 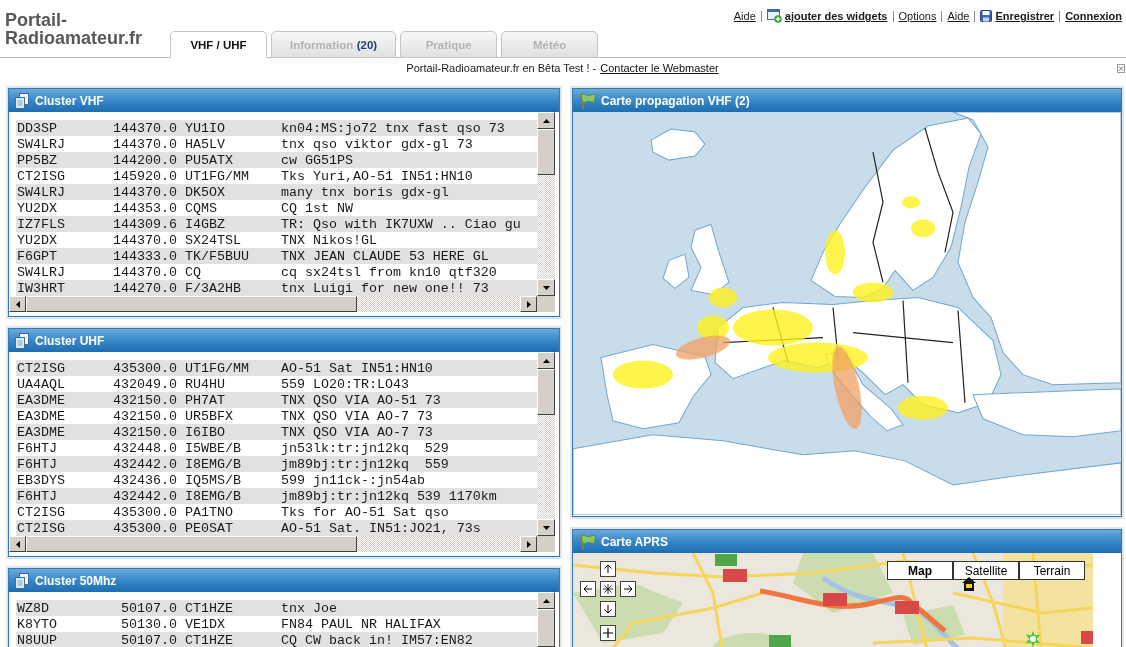 I want to click on plus-icon, so click(x=608, y=633).